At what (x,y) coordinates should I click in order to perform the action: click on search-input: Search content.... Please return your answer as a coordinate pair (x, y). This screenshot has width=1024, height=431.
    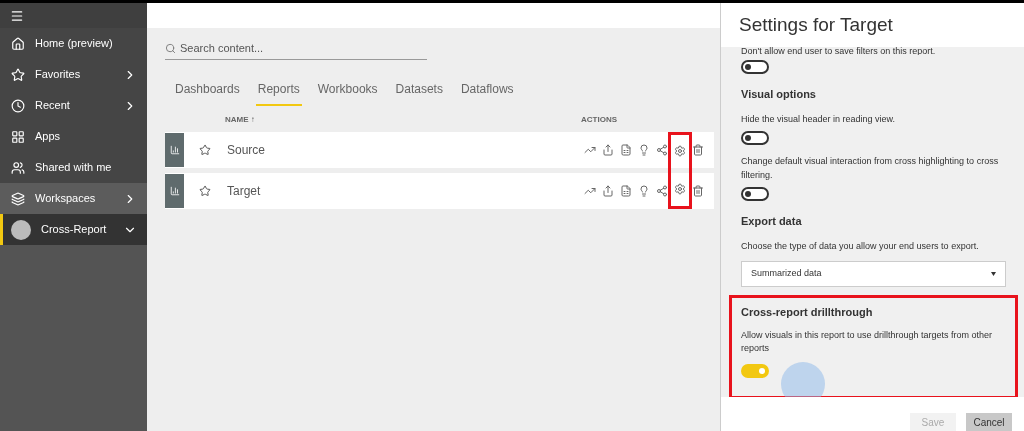
    Looking at the image, I should click on (303, 48).